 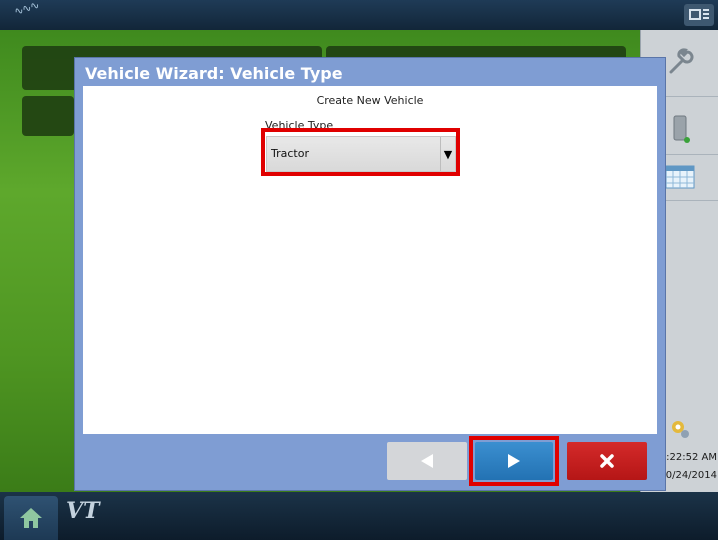 I want to click on dialog-title: Vehicle Wizard: Vehicle Type, so click(x=214, y=73).